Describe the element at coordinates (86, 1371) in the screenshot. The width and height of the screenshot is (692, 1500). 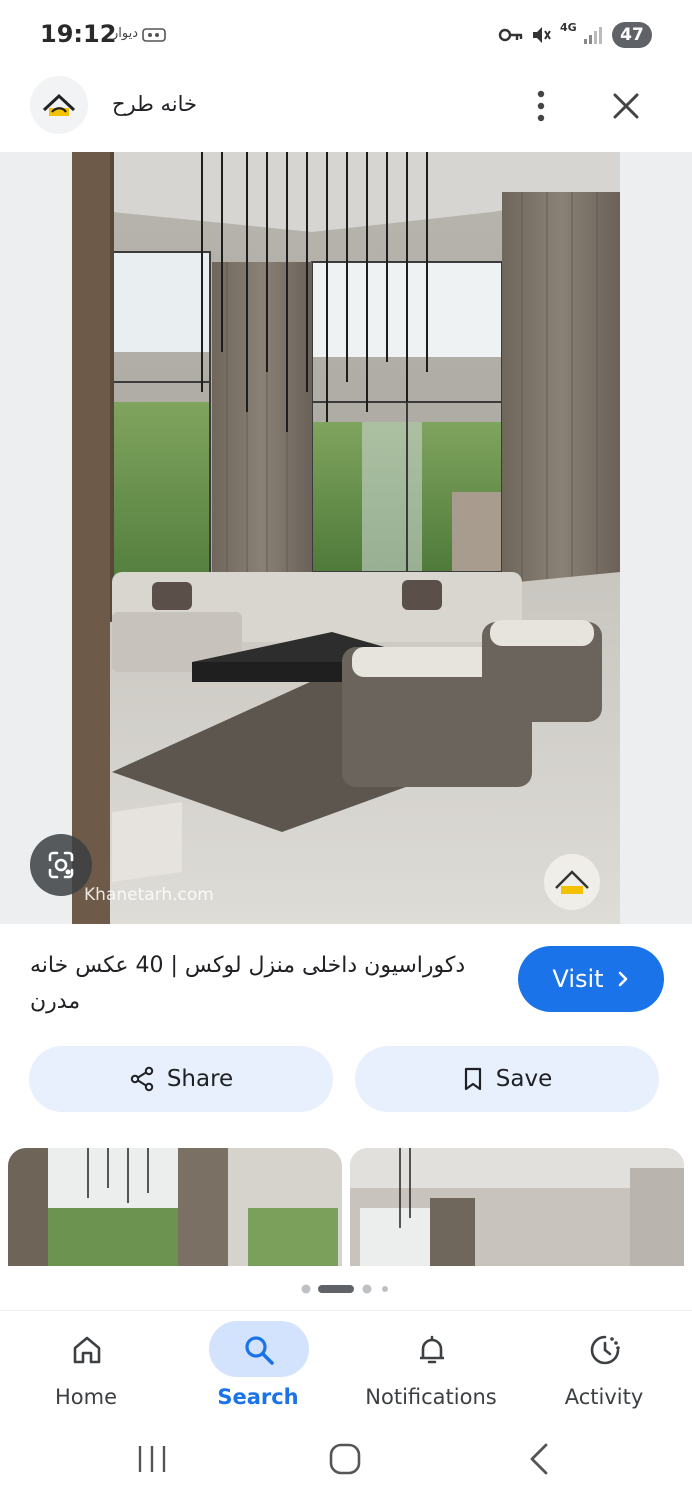
I see `nav-home: Home` at that location.